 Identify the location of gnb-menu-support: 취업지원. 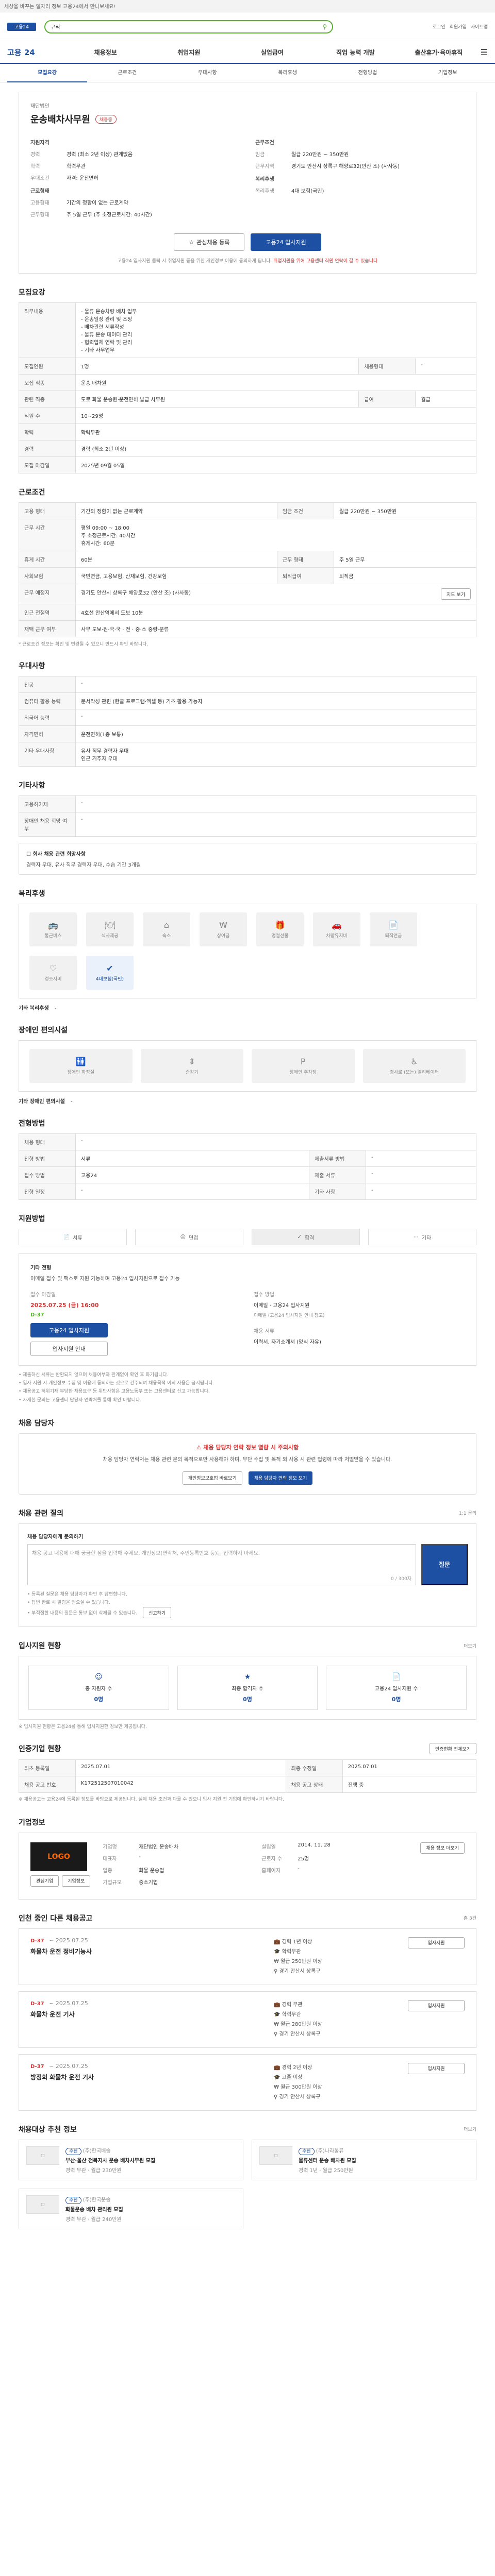
(189, 52).